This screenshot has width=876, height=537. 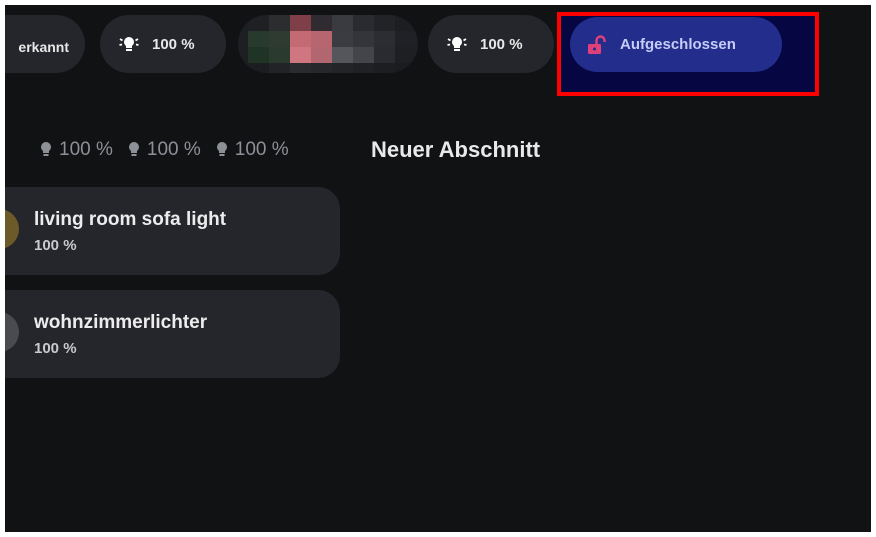 What do you see at coordinates (121, 322) in the screenshot?
I see `entity-card-name: wohnzimmerlichter` at bounding box center [121, 322].